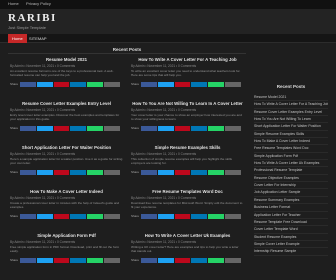 The width and height of the screenshot is (336, 280). What do you see at coordinates (291, 215) in the screenshot?
I see `sidebar-post-link: Application Letter For Teacher` at bounding box center [291, 215].